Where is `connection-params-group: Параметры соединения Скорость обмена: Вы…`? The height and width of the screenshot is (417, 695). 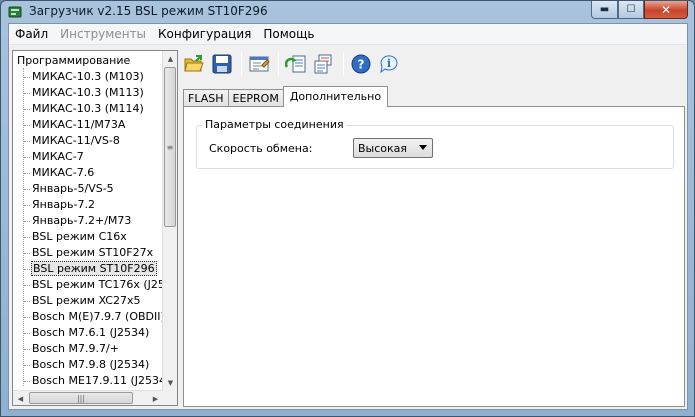
connection-params-group: Параметры соединения Скорость обмена: Вы… is located at coordinates (435, 143).